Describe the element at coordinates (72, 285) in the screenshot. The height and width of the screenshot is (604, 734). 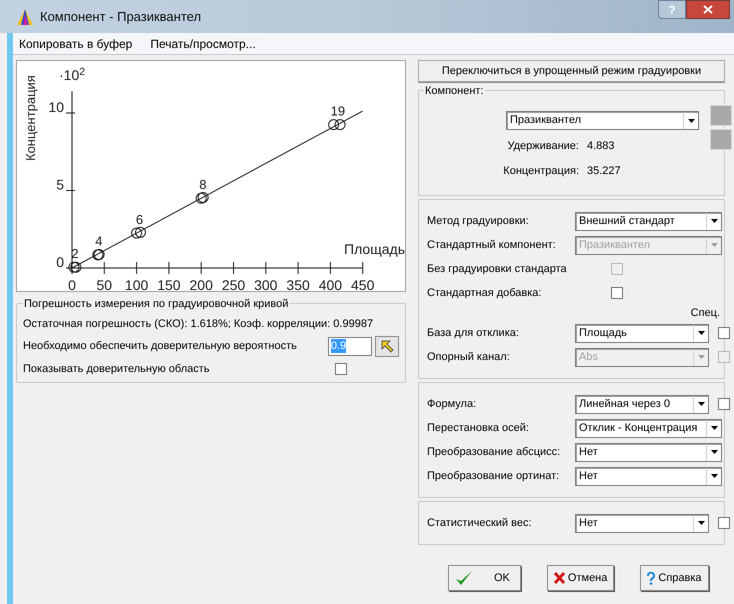
I see `x-tick-label: 0` at that location.